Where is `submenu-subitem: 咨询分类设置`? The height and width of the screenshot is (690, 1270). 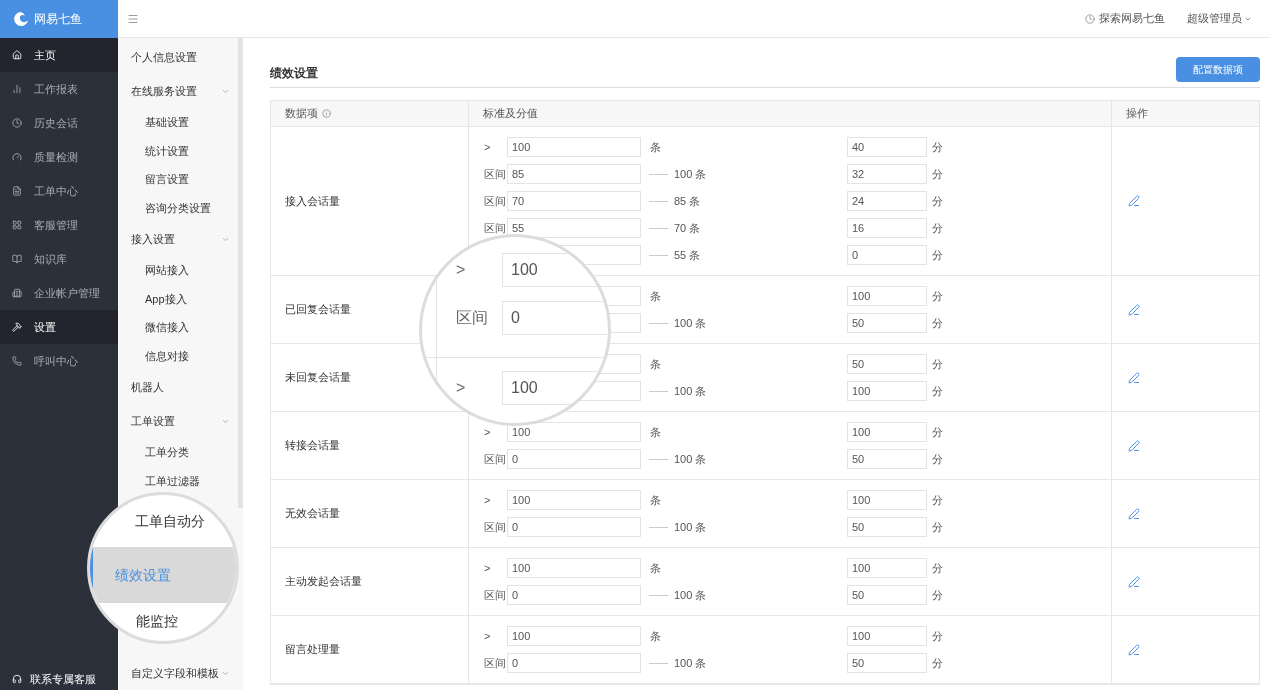 submenu-subitem: 咨询分类设置 is located at coordinates (178, 207).